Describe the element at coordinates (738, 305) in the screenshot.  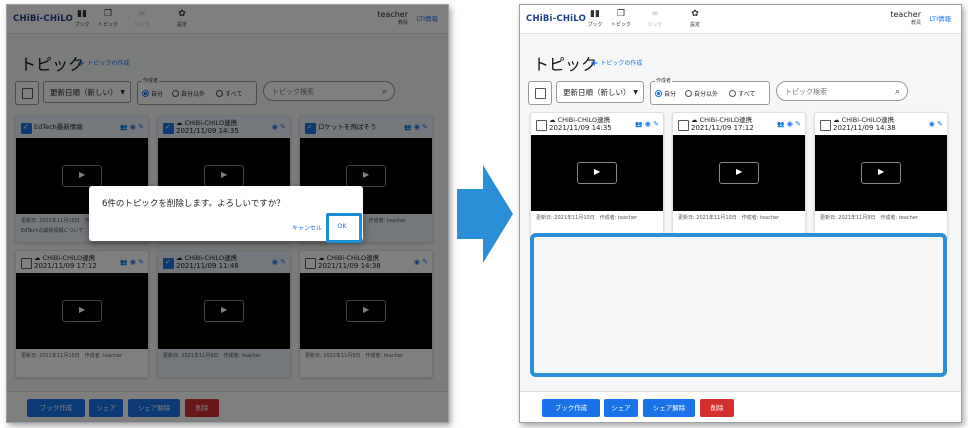
I see `deleted-area-highlight` at that location.